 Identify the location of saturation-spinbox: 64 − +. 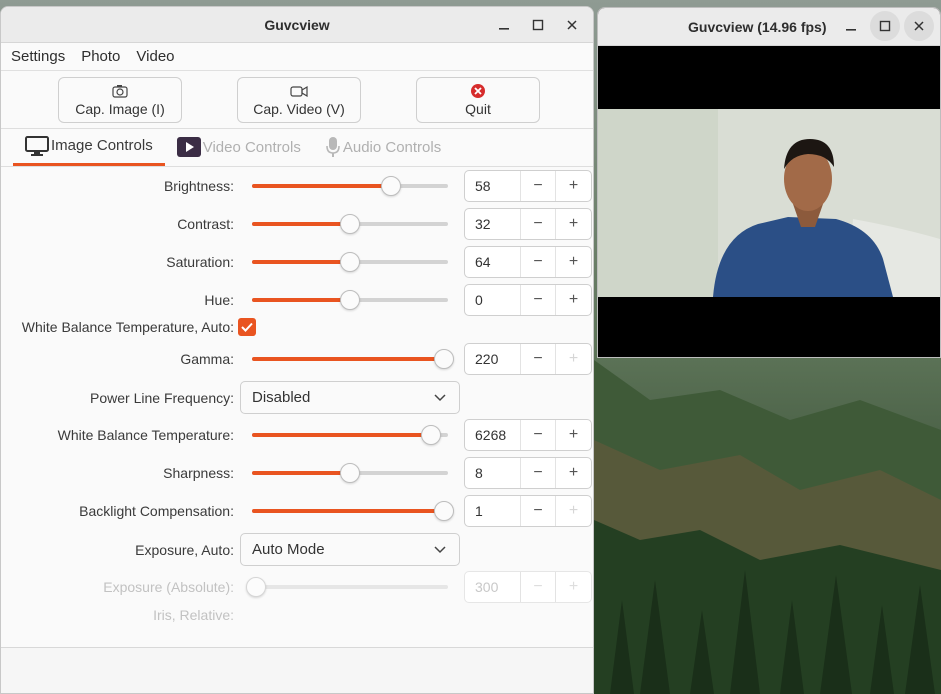
(528, 262).